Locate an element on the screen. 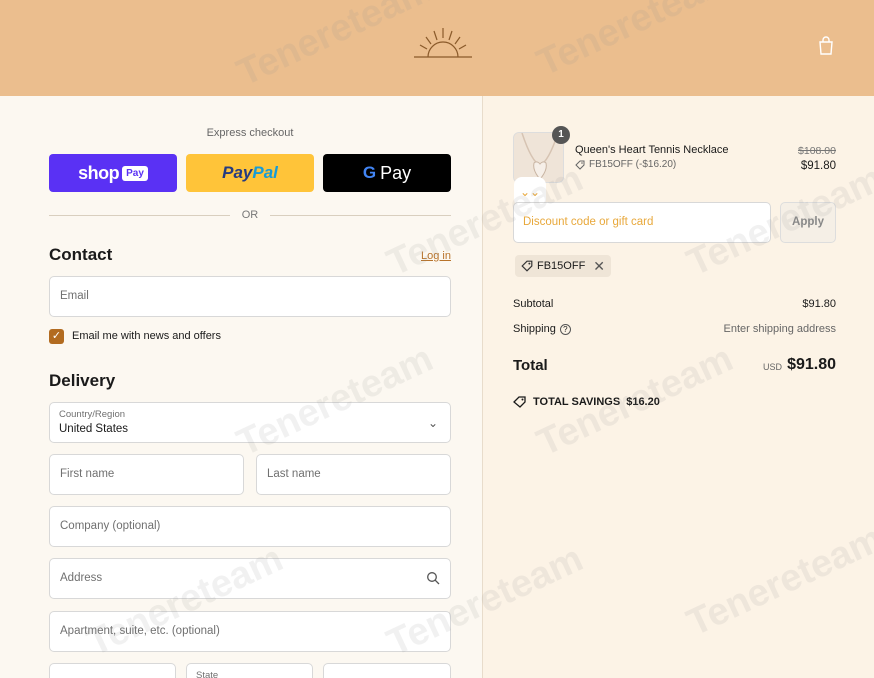 Image resolution: width=874 pixels, height=678 pixels. state-select: State is located at coordinates (249, 670).